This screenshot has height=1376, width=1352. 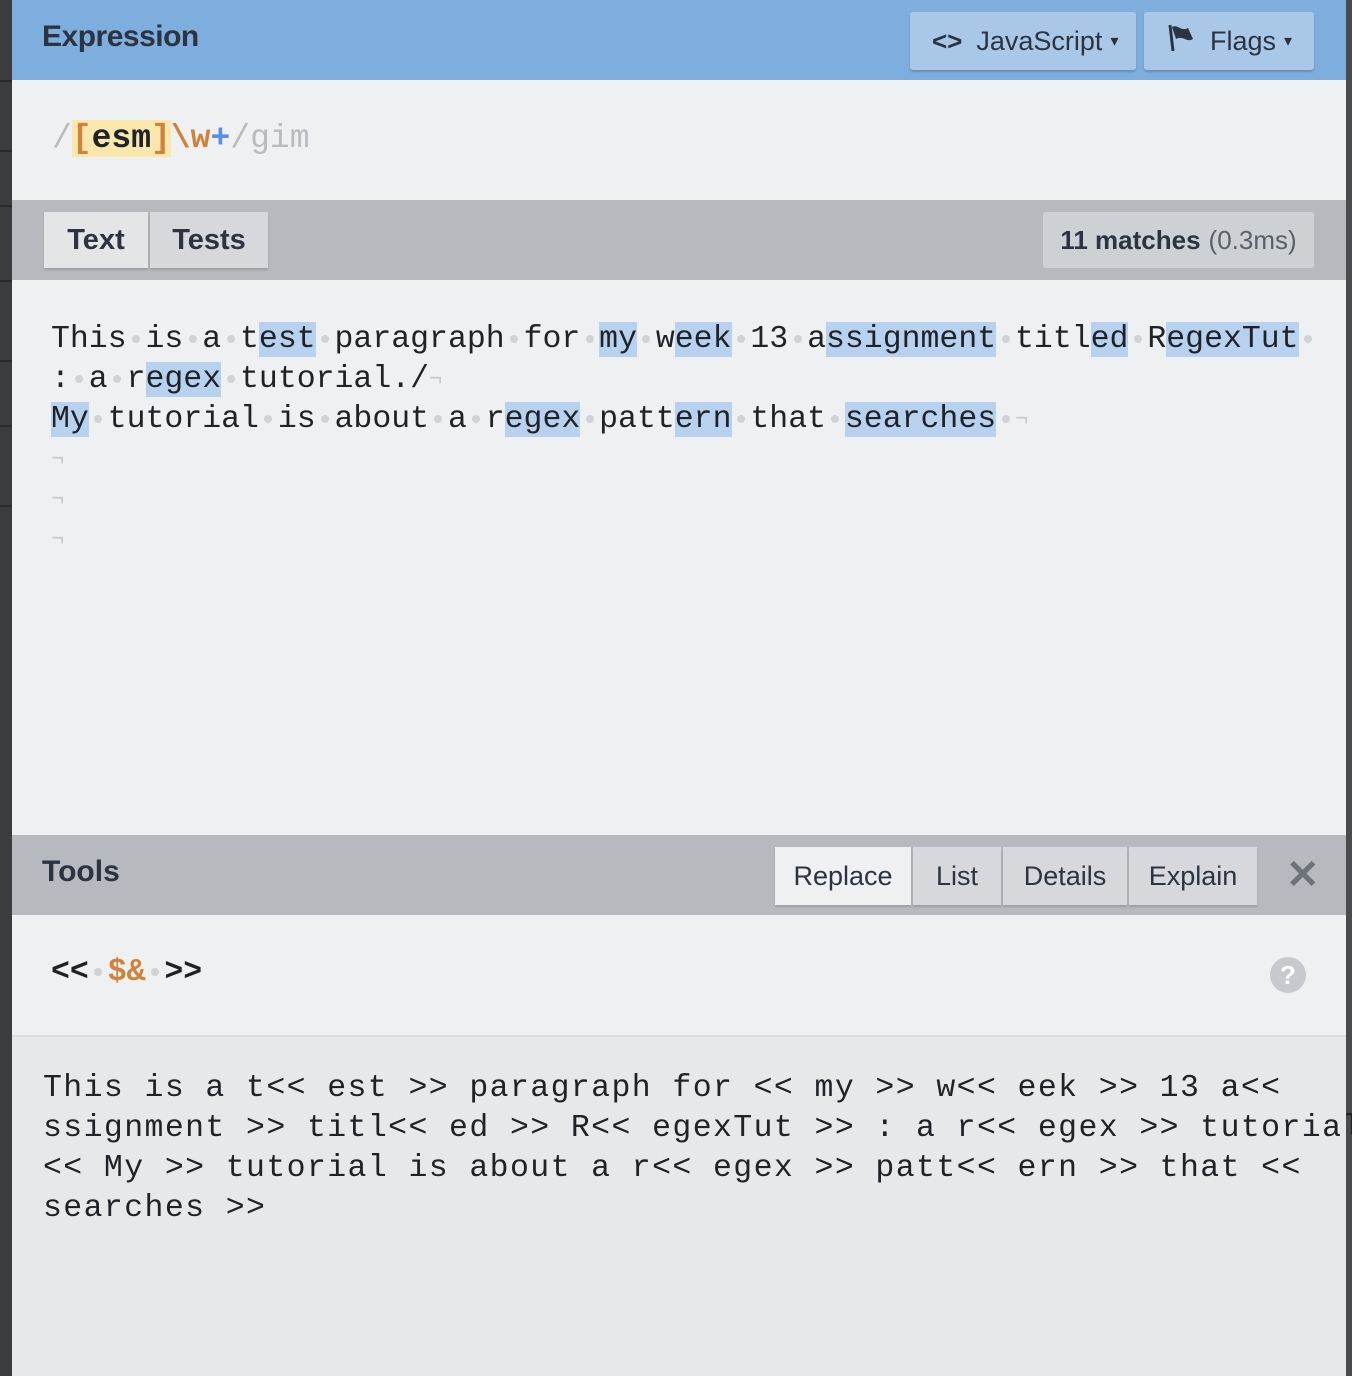 I want to click on match-time: (0.3ms), so click(x=1252, y=239).